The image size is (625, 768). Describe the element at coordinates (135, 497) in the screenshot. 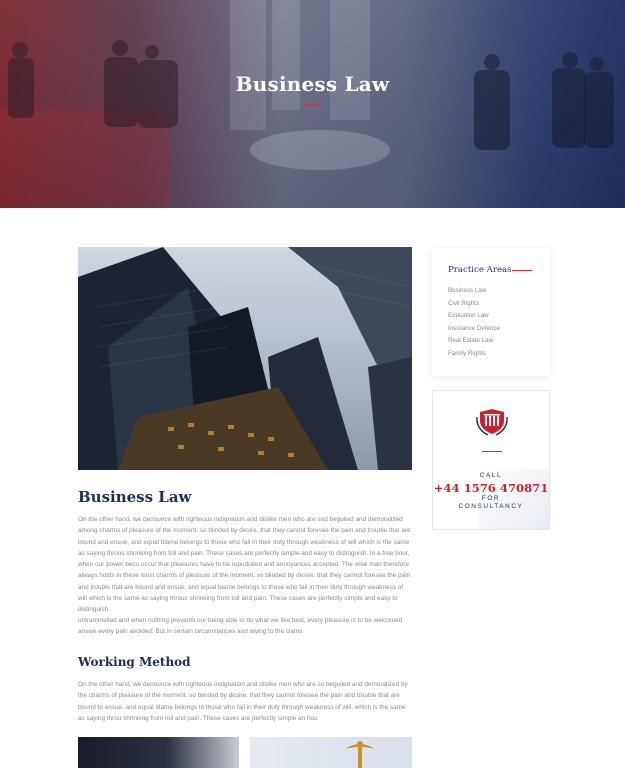

I see `article-title: Business Law` at that location.